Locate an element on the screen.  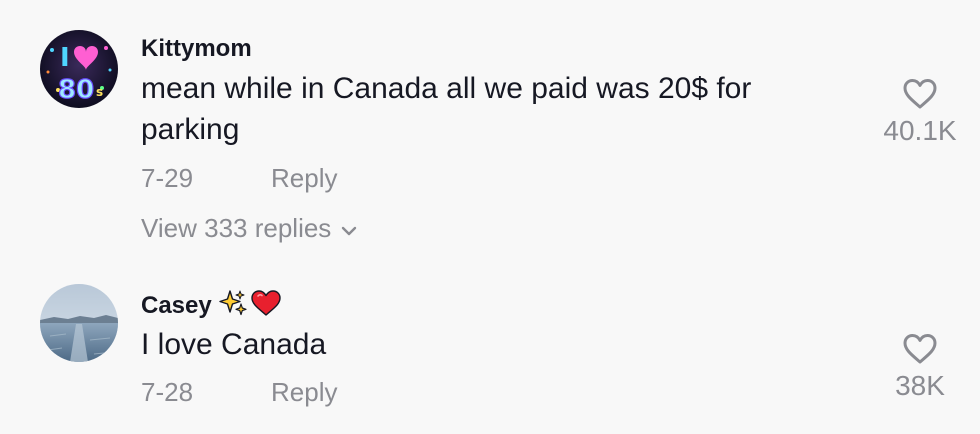
view-replies-button: View 333 replies is located at coordinates (249, 227).